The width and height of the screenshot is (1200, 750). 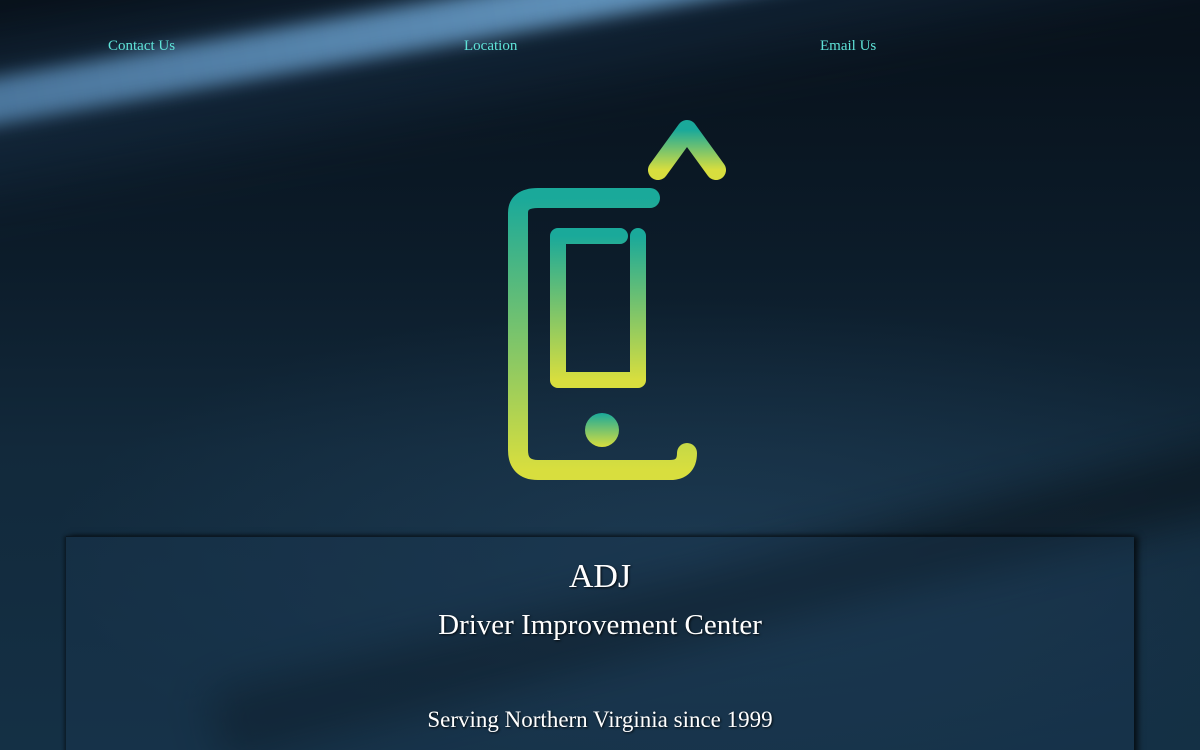 What do you see at coordinates (617, 299) in the screenshot?
I see `phone-with-up-arrow-icon` at bounding box center [617, 299].